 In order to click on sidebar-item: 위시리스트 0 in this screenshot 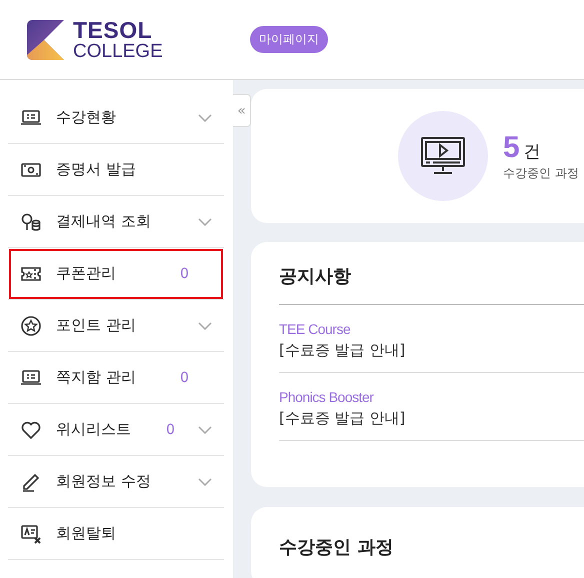, I will do `click(116, 430)`.